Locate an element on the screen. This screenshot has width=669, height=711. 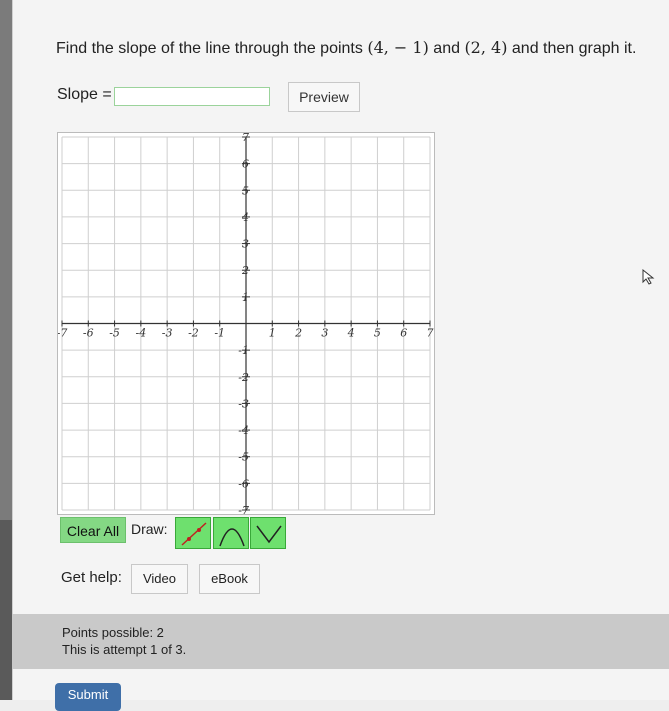
point-2: (2, 4) is located at coordinates (486, 47).